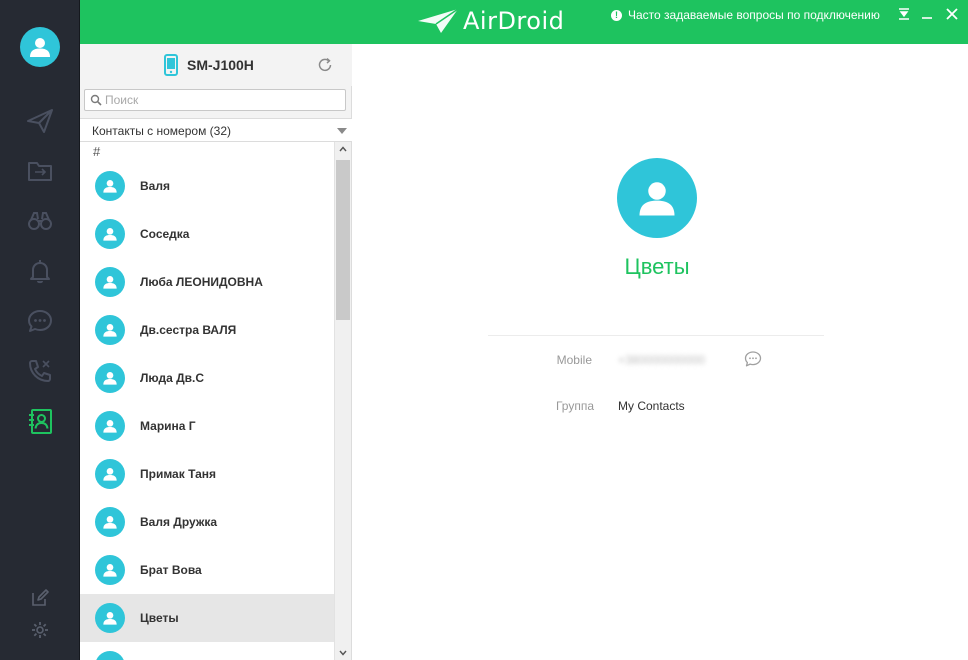 The image size is (968, 660). Describe the element at coordinates (207, 186) in the screenshot. I see `contact-item: Валя` at that location.